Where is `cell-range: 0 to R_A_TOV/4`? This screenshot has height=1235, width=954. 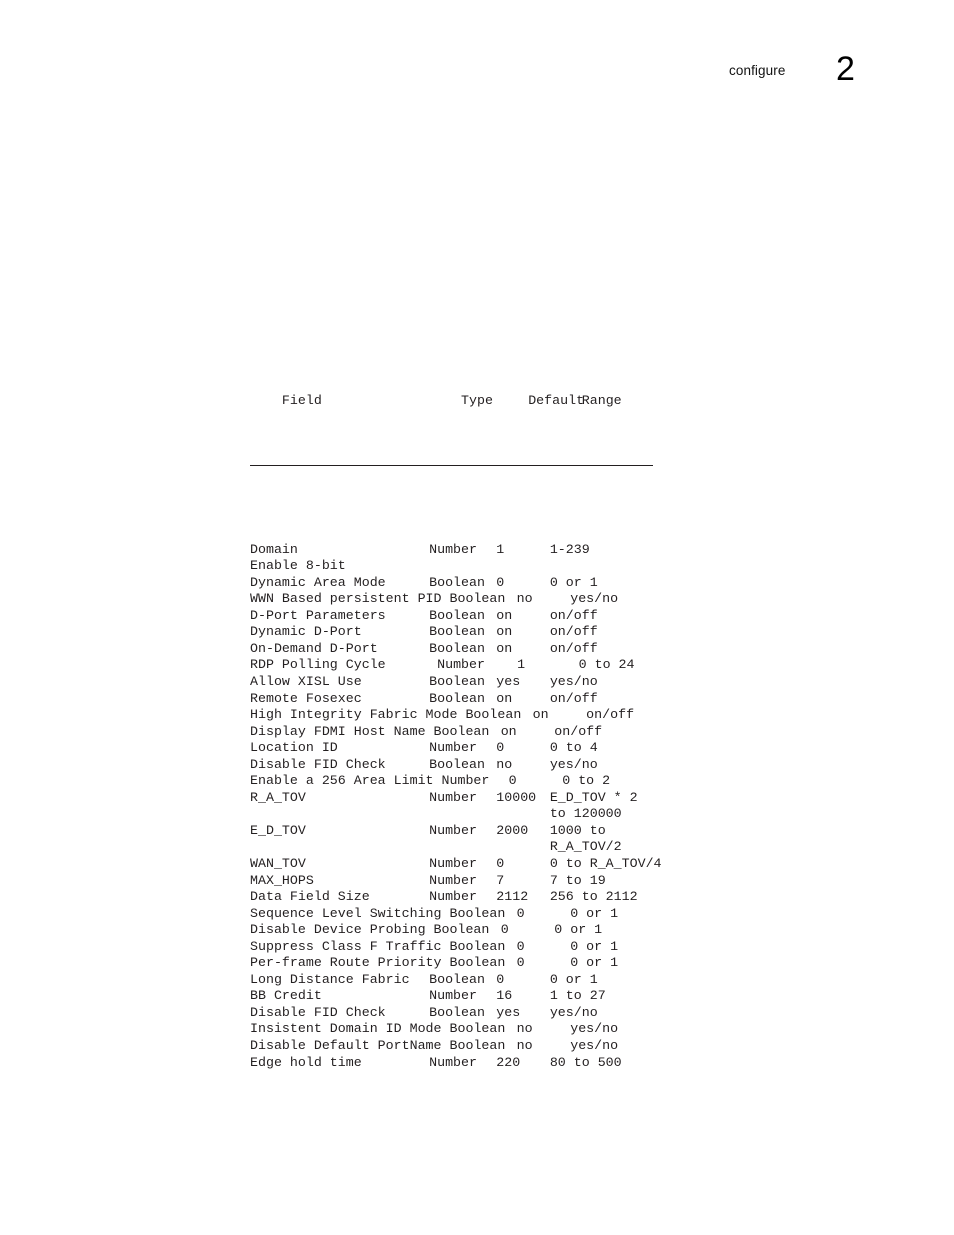 cell-range: 0 to R_A_TOV/4 is located at coordinates (605, 863).